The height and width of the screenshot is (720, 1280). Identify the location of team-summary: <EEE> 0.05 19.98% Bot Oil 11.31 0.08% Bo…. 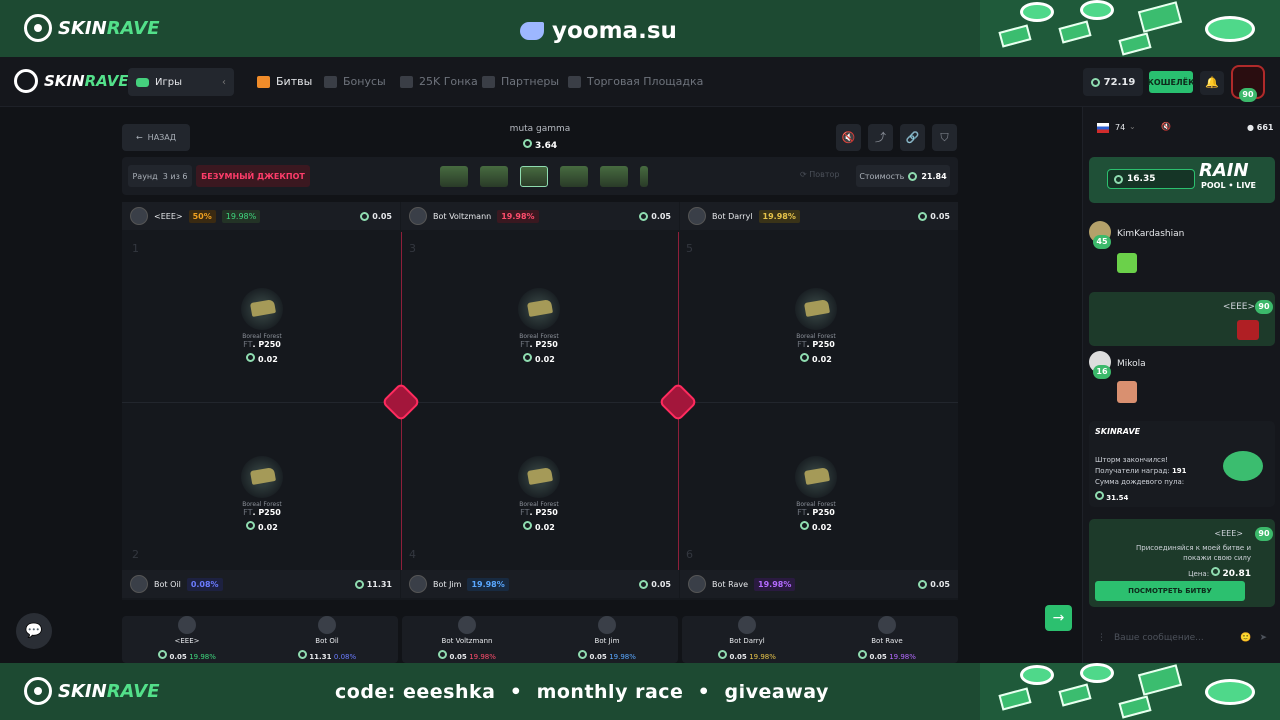
(540, 639).